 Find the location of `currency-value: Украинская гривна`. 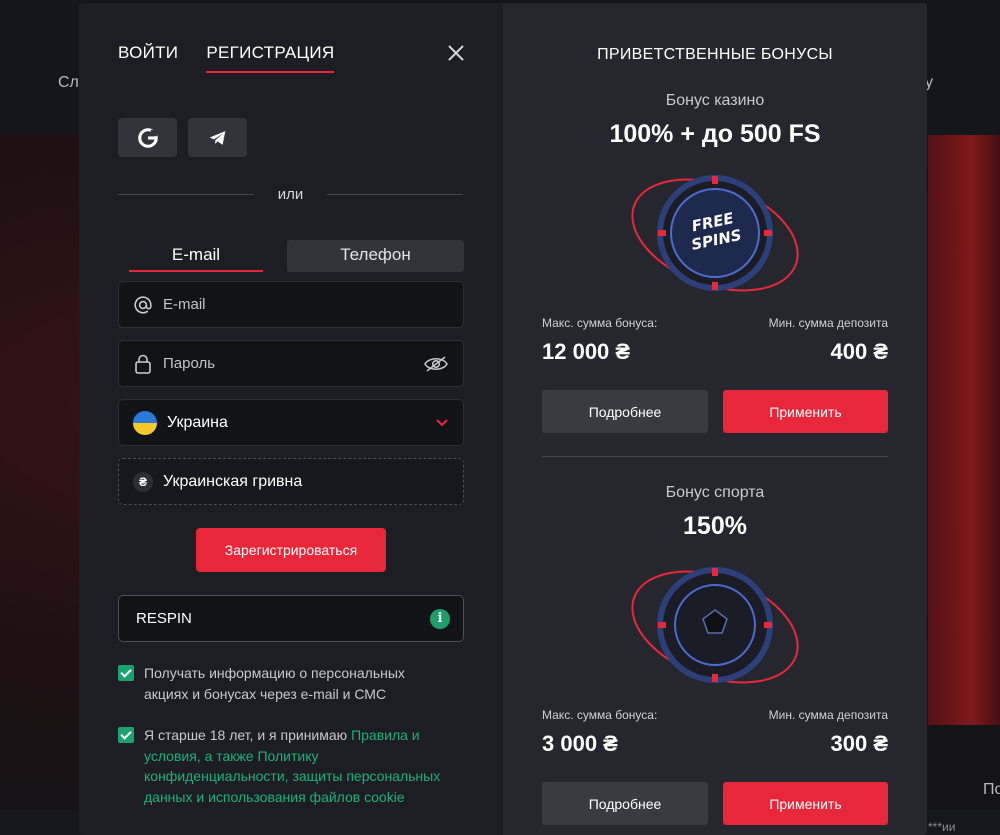

currency-value: Украинская гривна is located at coordinates (233, 481).